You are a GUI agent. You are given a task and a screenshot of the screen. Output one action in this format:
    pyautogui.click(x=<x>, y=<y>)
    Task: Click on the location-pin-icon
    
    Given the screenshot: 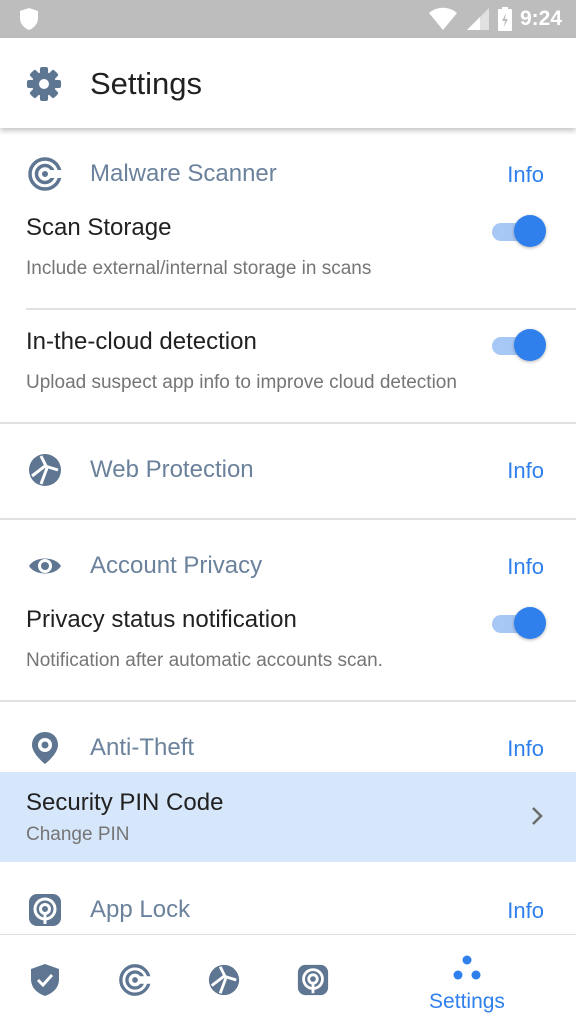 What is the action you would take?
    pyautogui.click(x=45, y=748)
    